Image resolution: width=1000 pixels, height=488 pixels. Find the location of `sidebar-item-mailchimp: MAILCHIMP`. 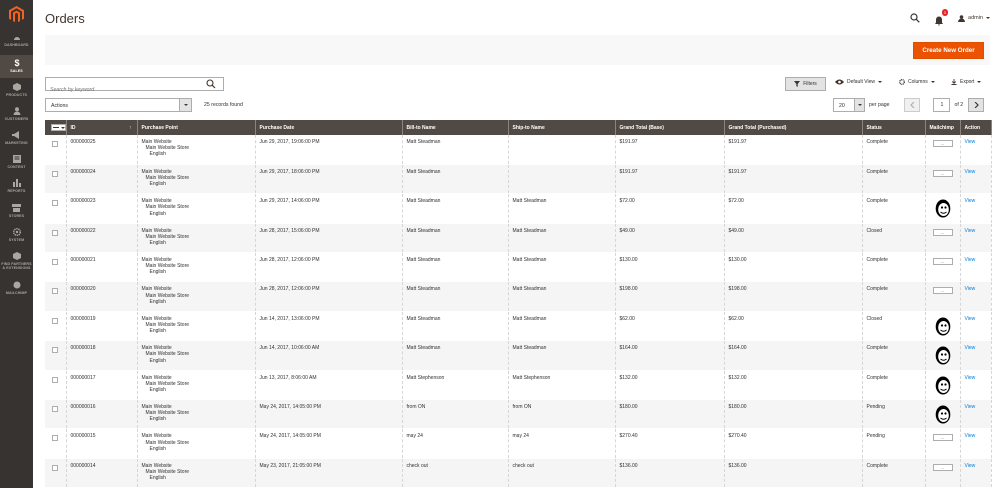

sidebar-item-mailchimp: MAILCHIMP is located at coordinates (16, 290).